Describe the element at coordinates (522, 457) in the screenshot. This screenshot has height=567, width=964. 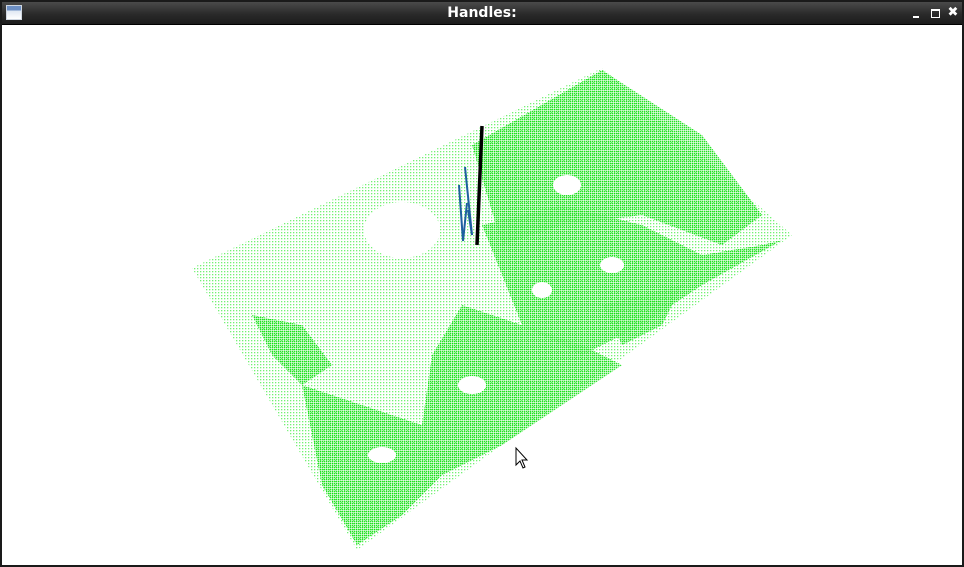
I see `mouse-pointer-icon` at that location.